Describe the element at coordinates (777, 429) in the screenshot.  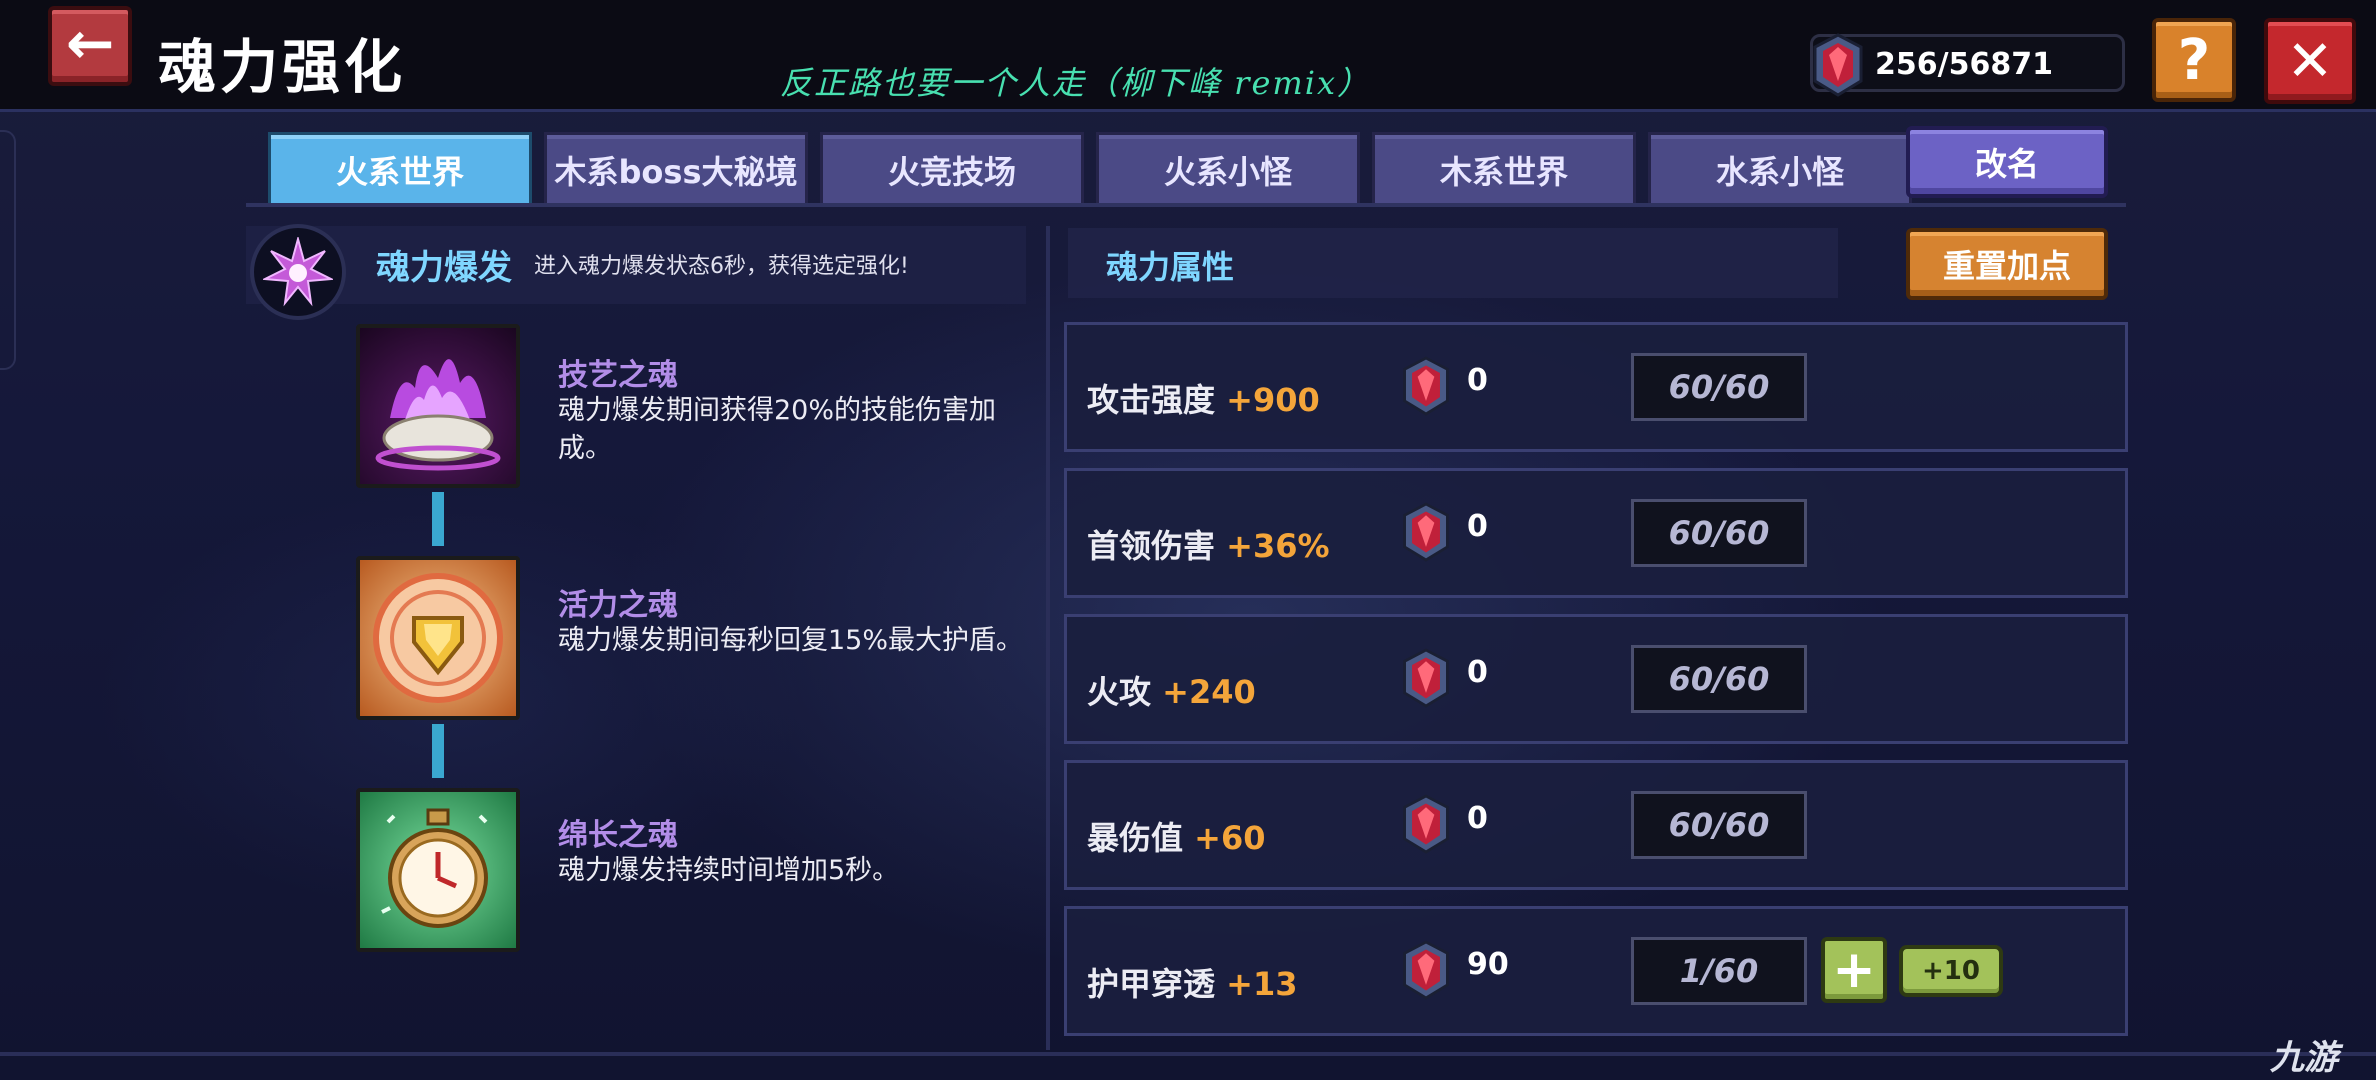
I see `skill-desc-craft: 魂力爆发期间获得20%的技能伤害加成。` at that location.